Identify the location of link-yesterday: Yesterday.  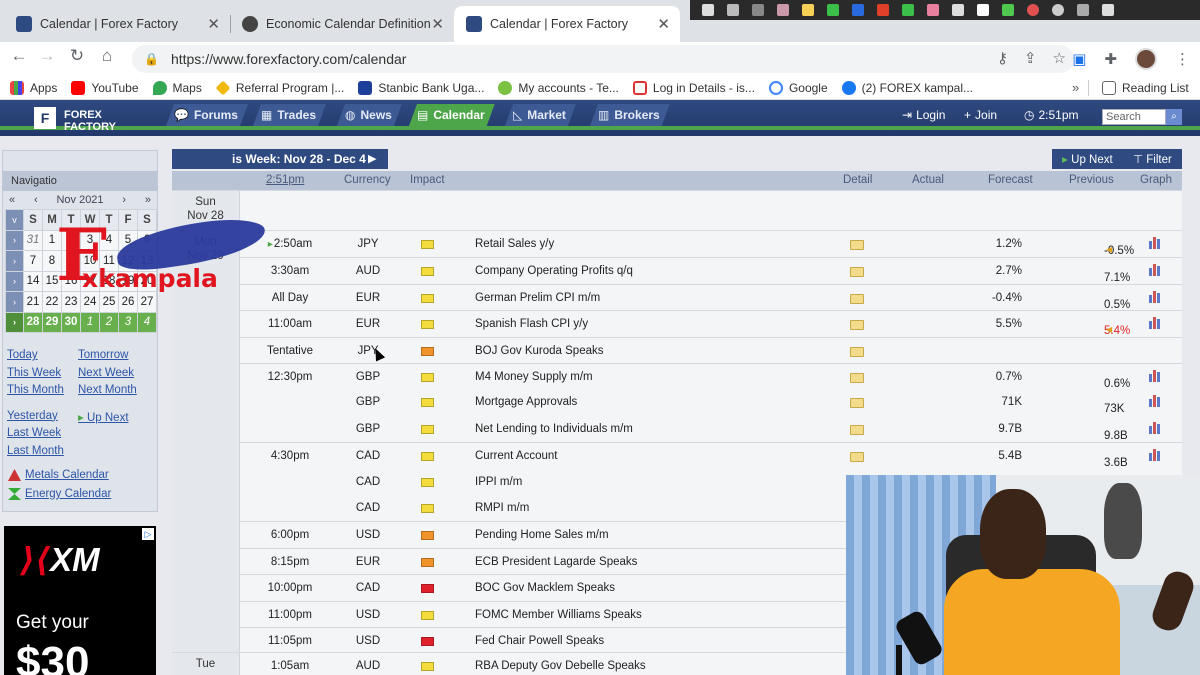
(35, 419).